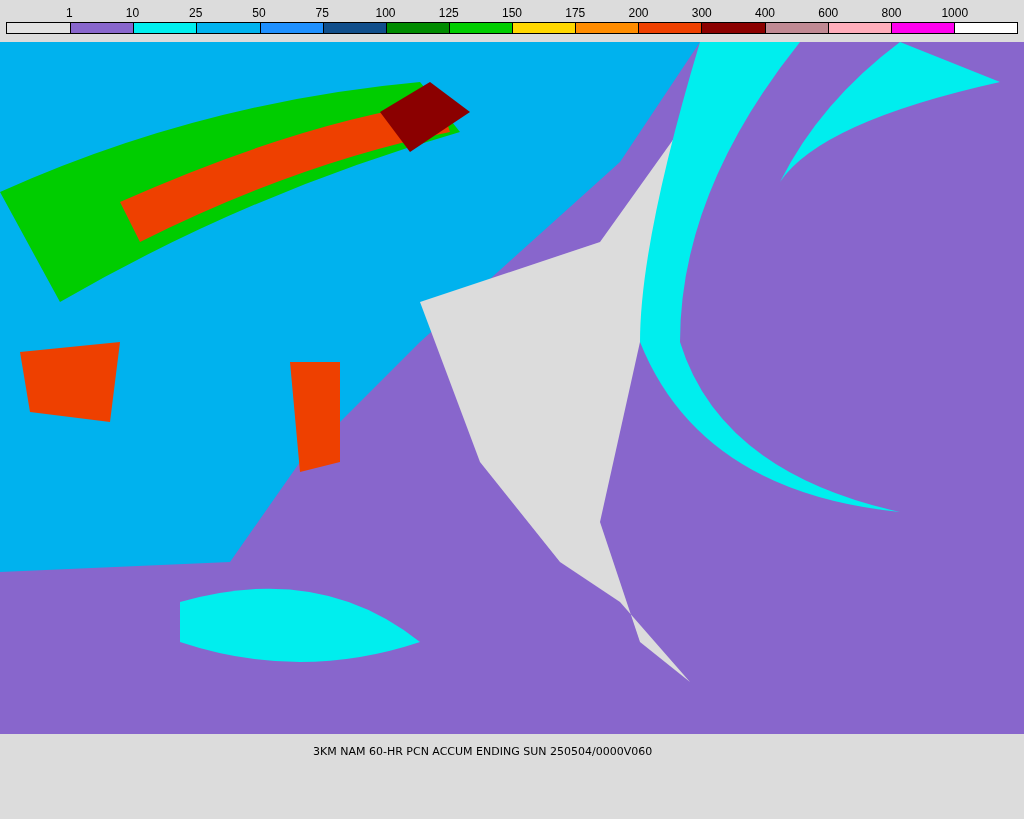 The width and height of the screenshot is (1024, 819). Describe the element at coordinates (701, 14) in the screenshot. I see `scale-label: 300` at that location.